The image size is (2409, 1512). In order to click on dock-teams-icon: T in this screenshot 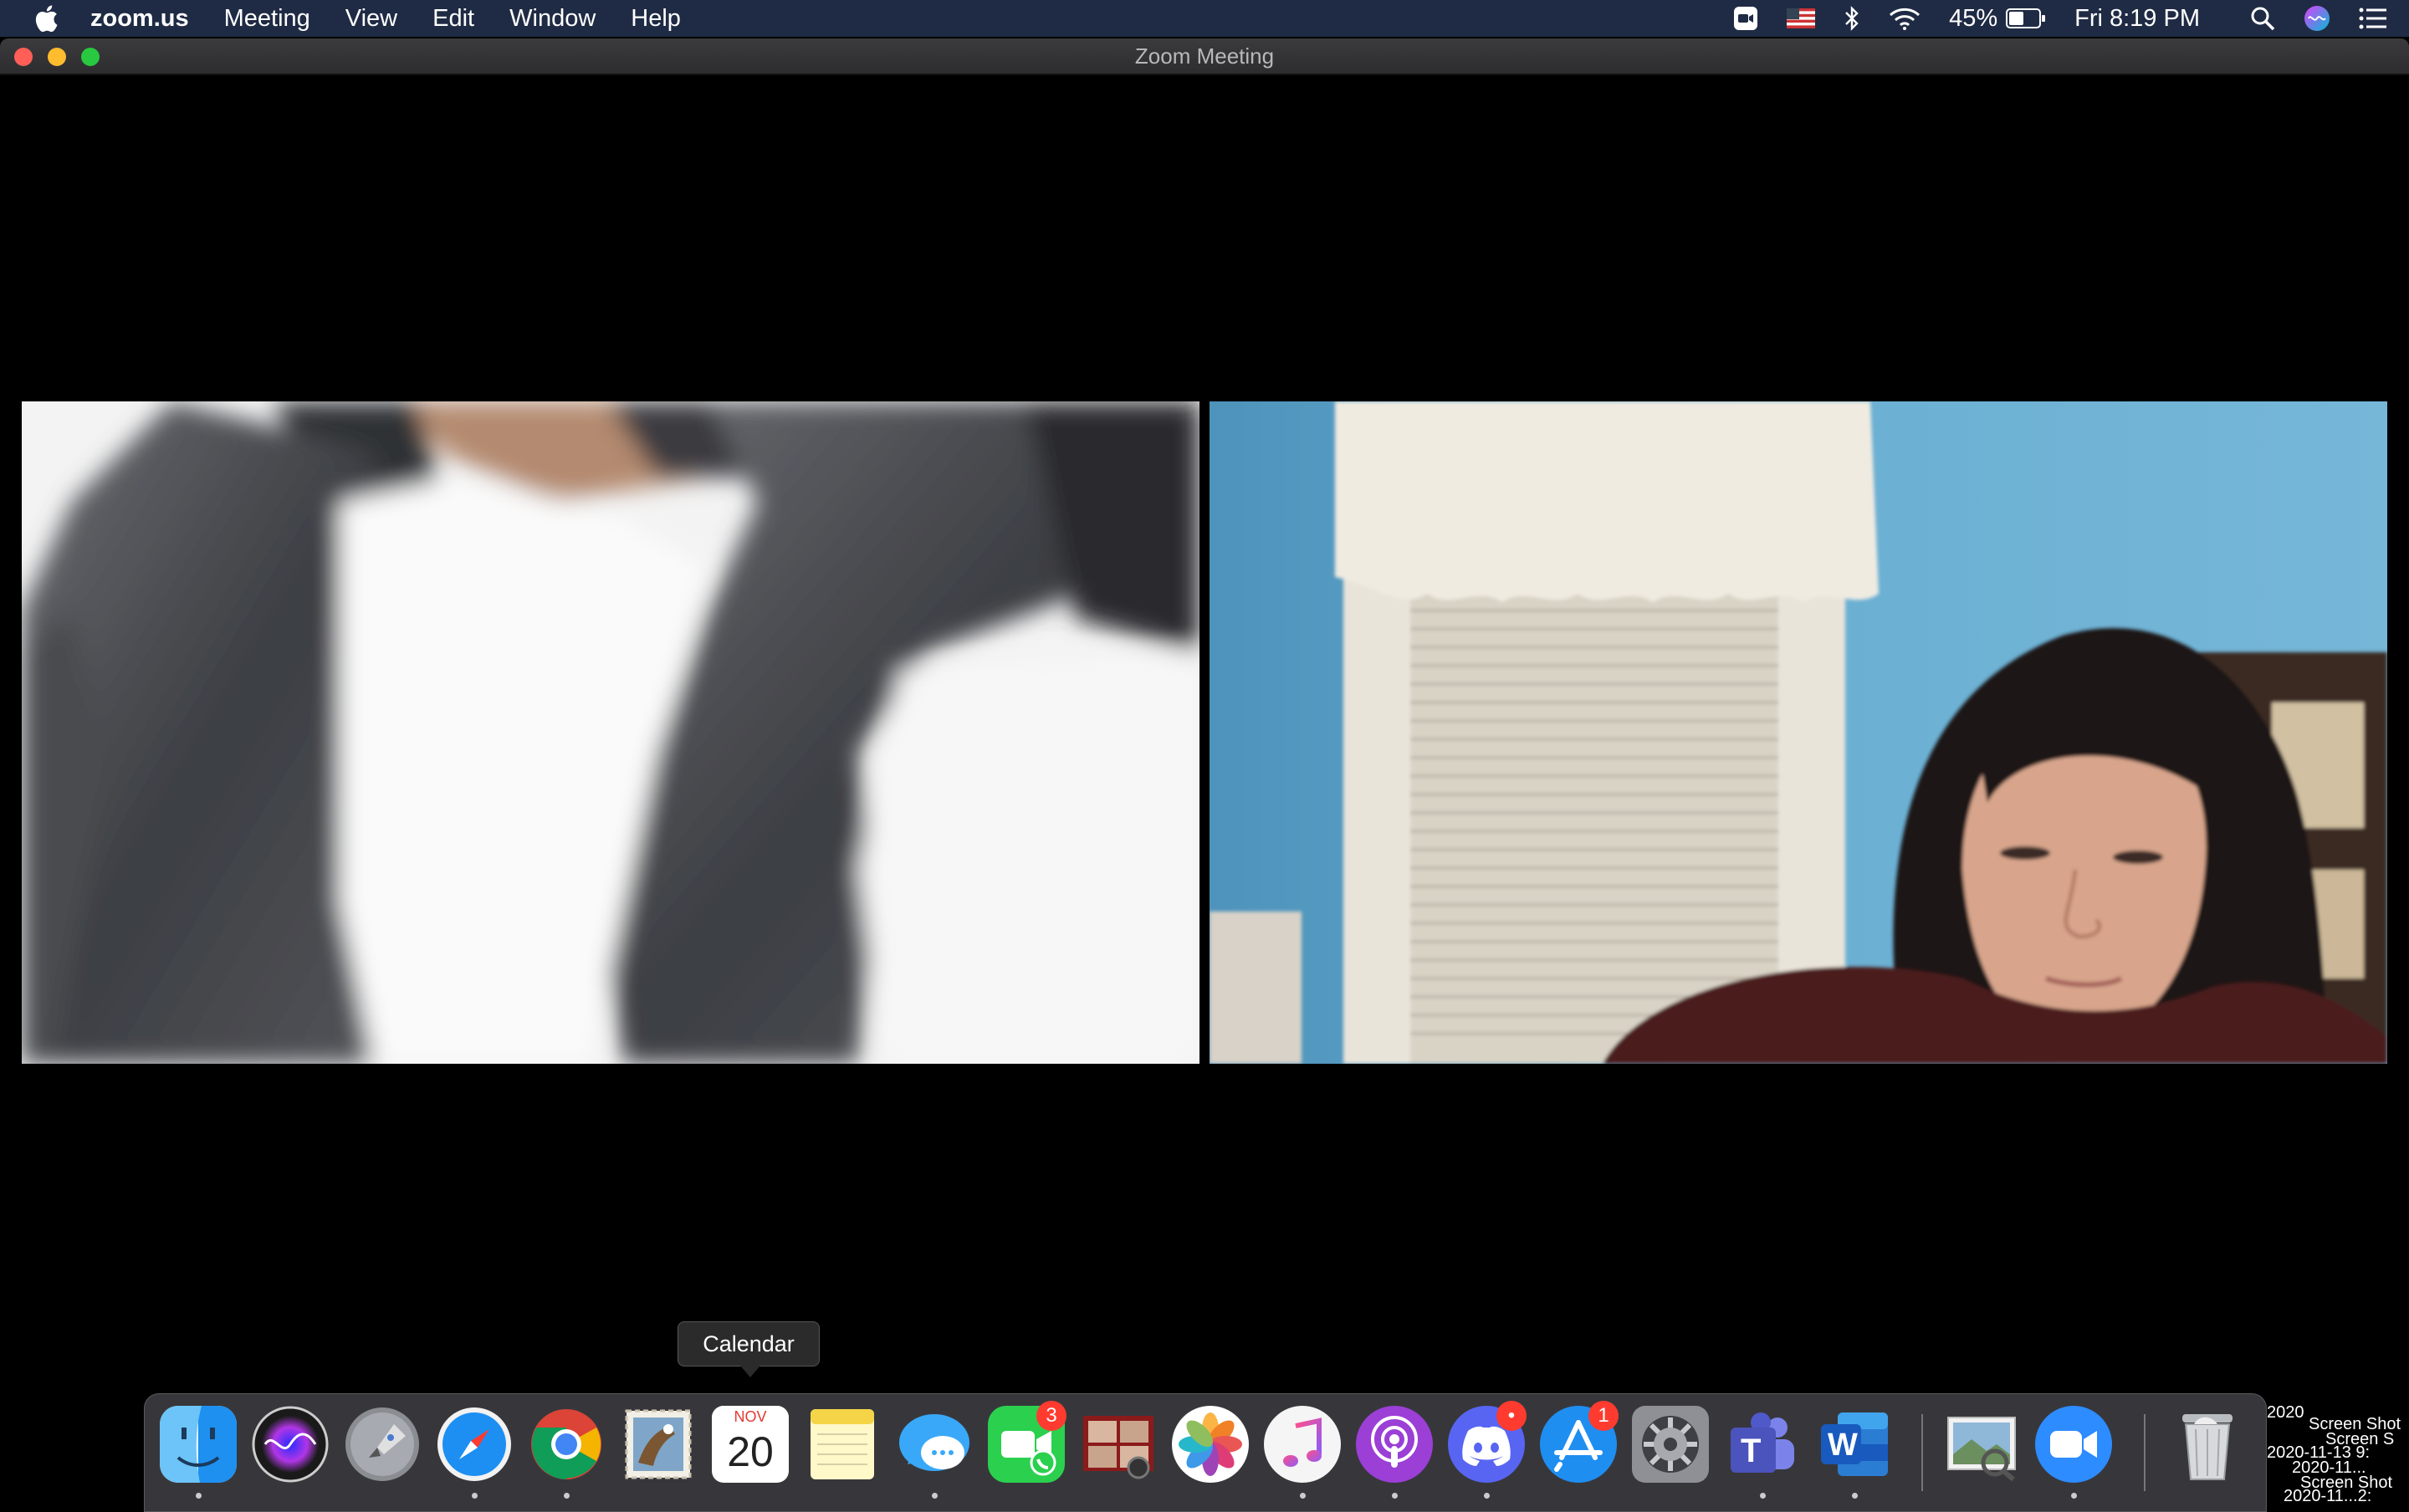, I will do `click(1762, 1444)`.